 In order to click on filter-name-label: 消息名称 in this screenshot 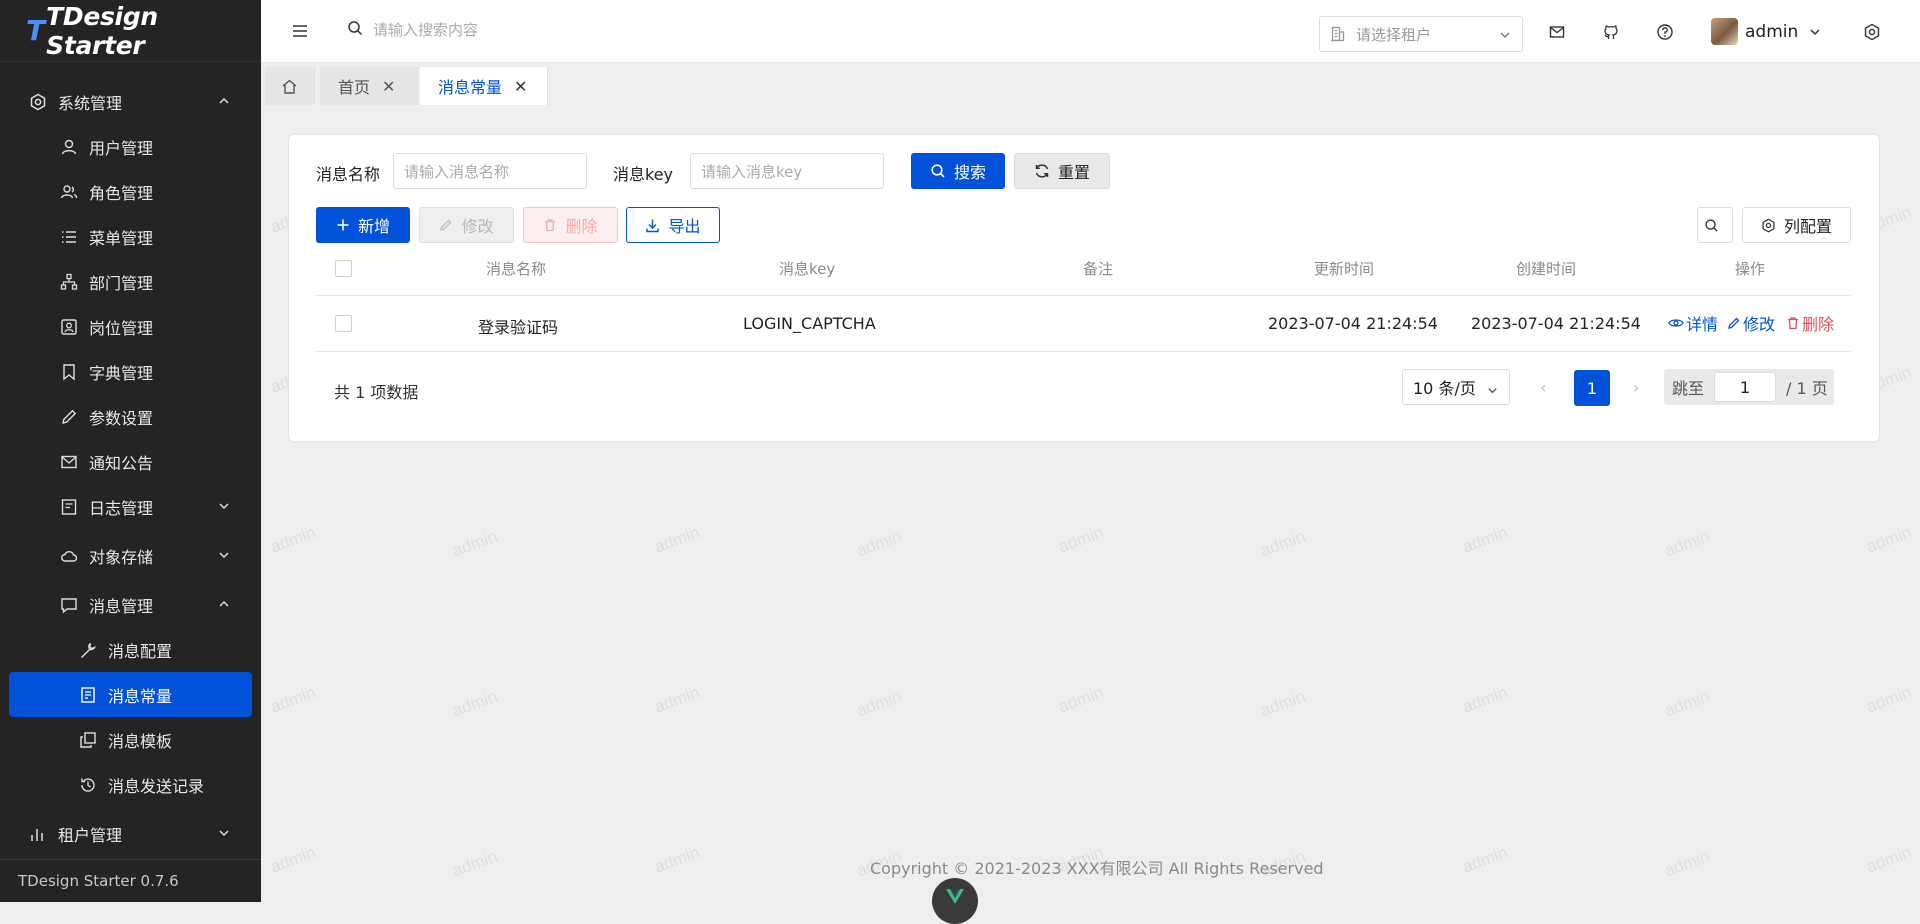, I will do `click(348, 174)`.